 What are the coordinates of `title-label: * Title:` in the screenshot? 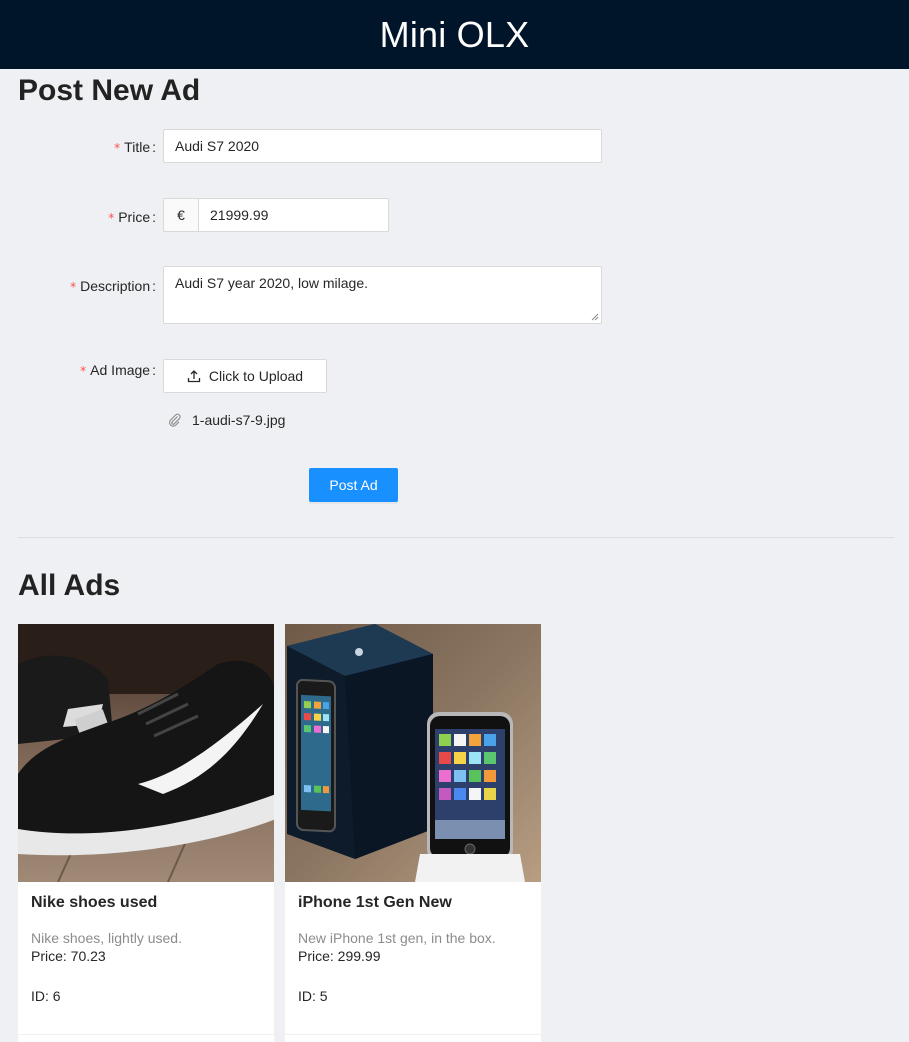 It's located at (135, 147).